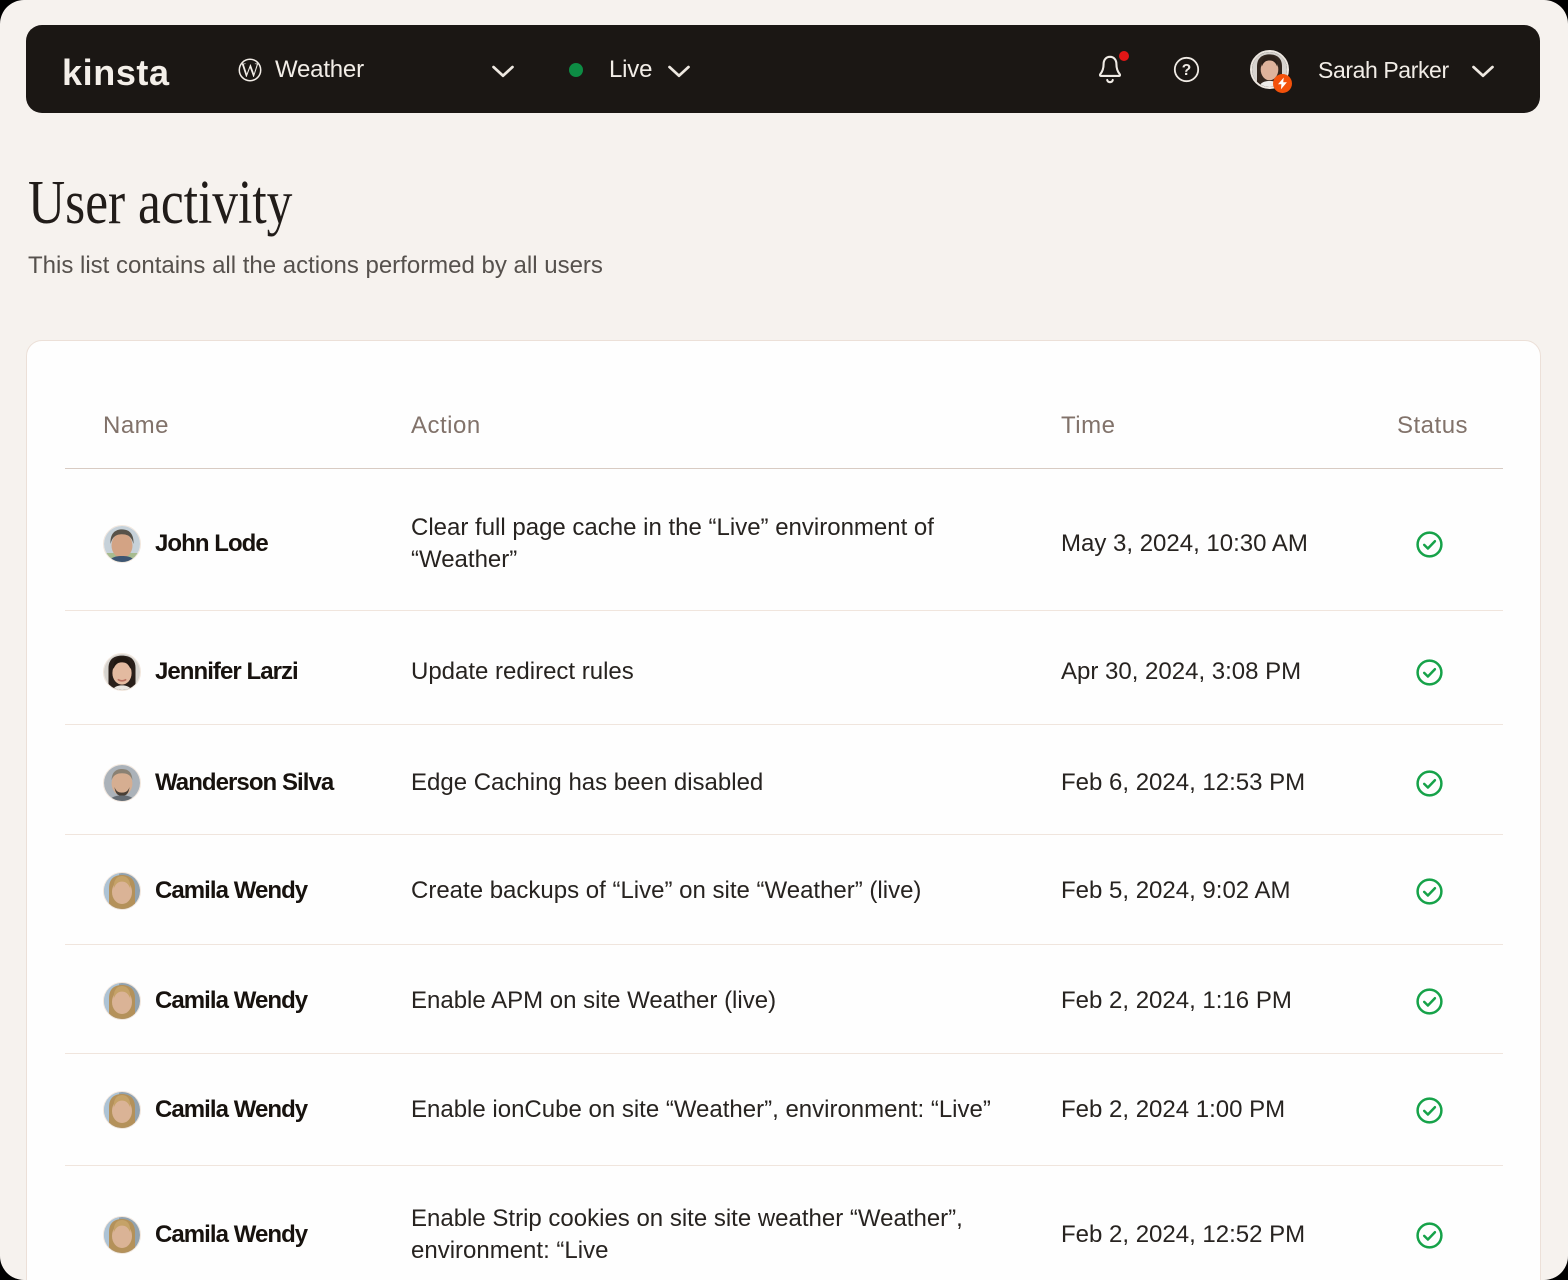  Describe the element at coordinates (250, 71) in the screenshot. I see `svg-text: W` at that location.